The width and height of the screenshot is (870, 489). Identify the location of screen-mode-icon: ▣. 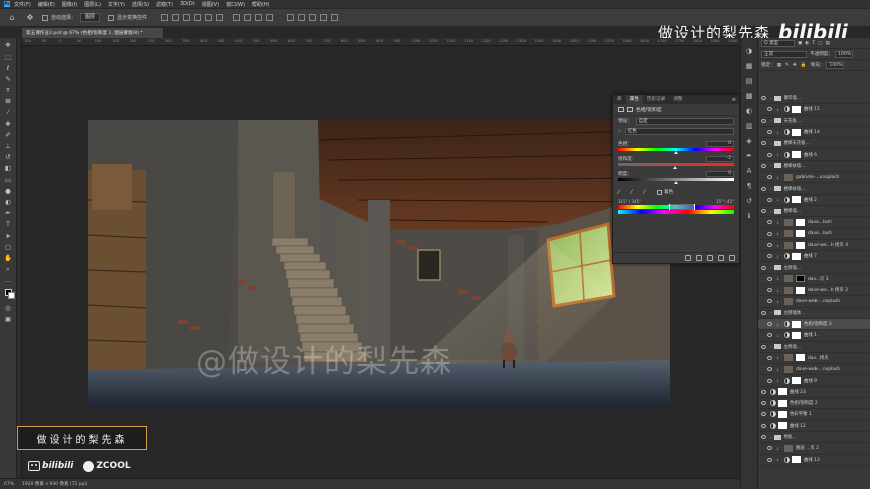
(8, 319).